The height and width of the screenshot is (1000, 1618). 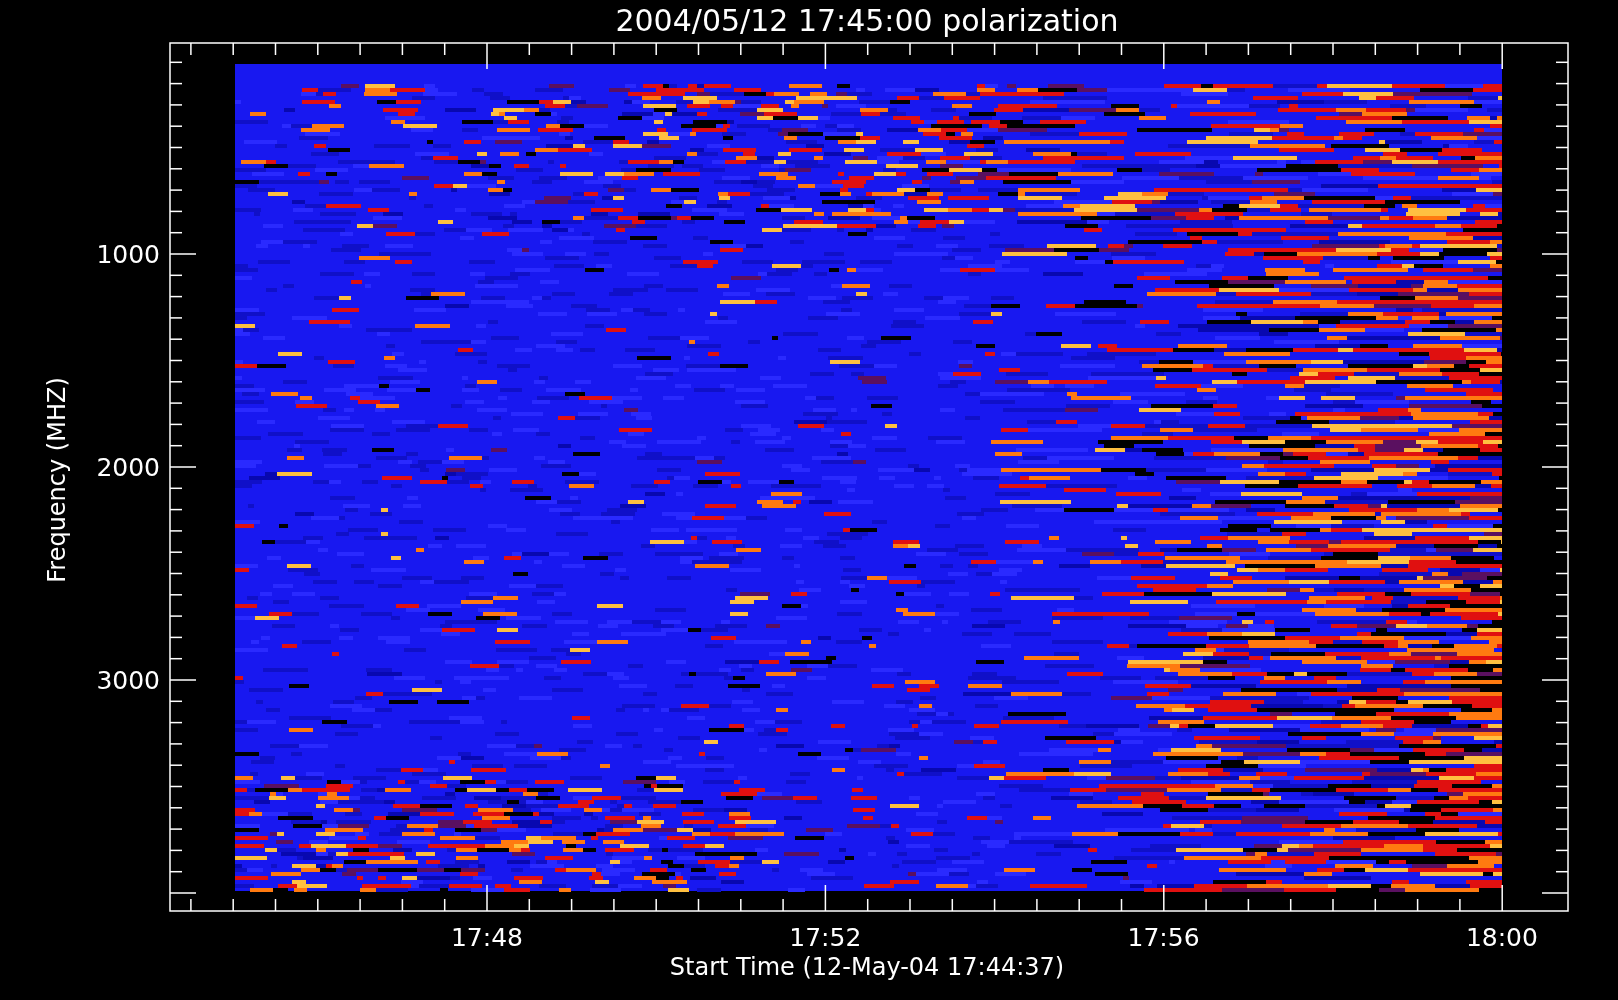 I want to click on x-tick-label: 18:00, so click(x=1501, y=937).